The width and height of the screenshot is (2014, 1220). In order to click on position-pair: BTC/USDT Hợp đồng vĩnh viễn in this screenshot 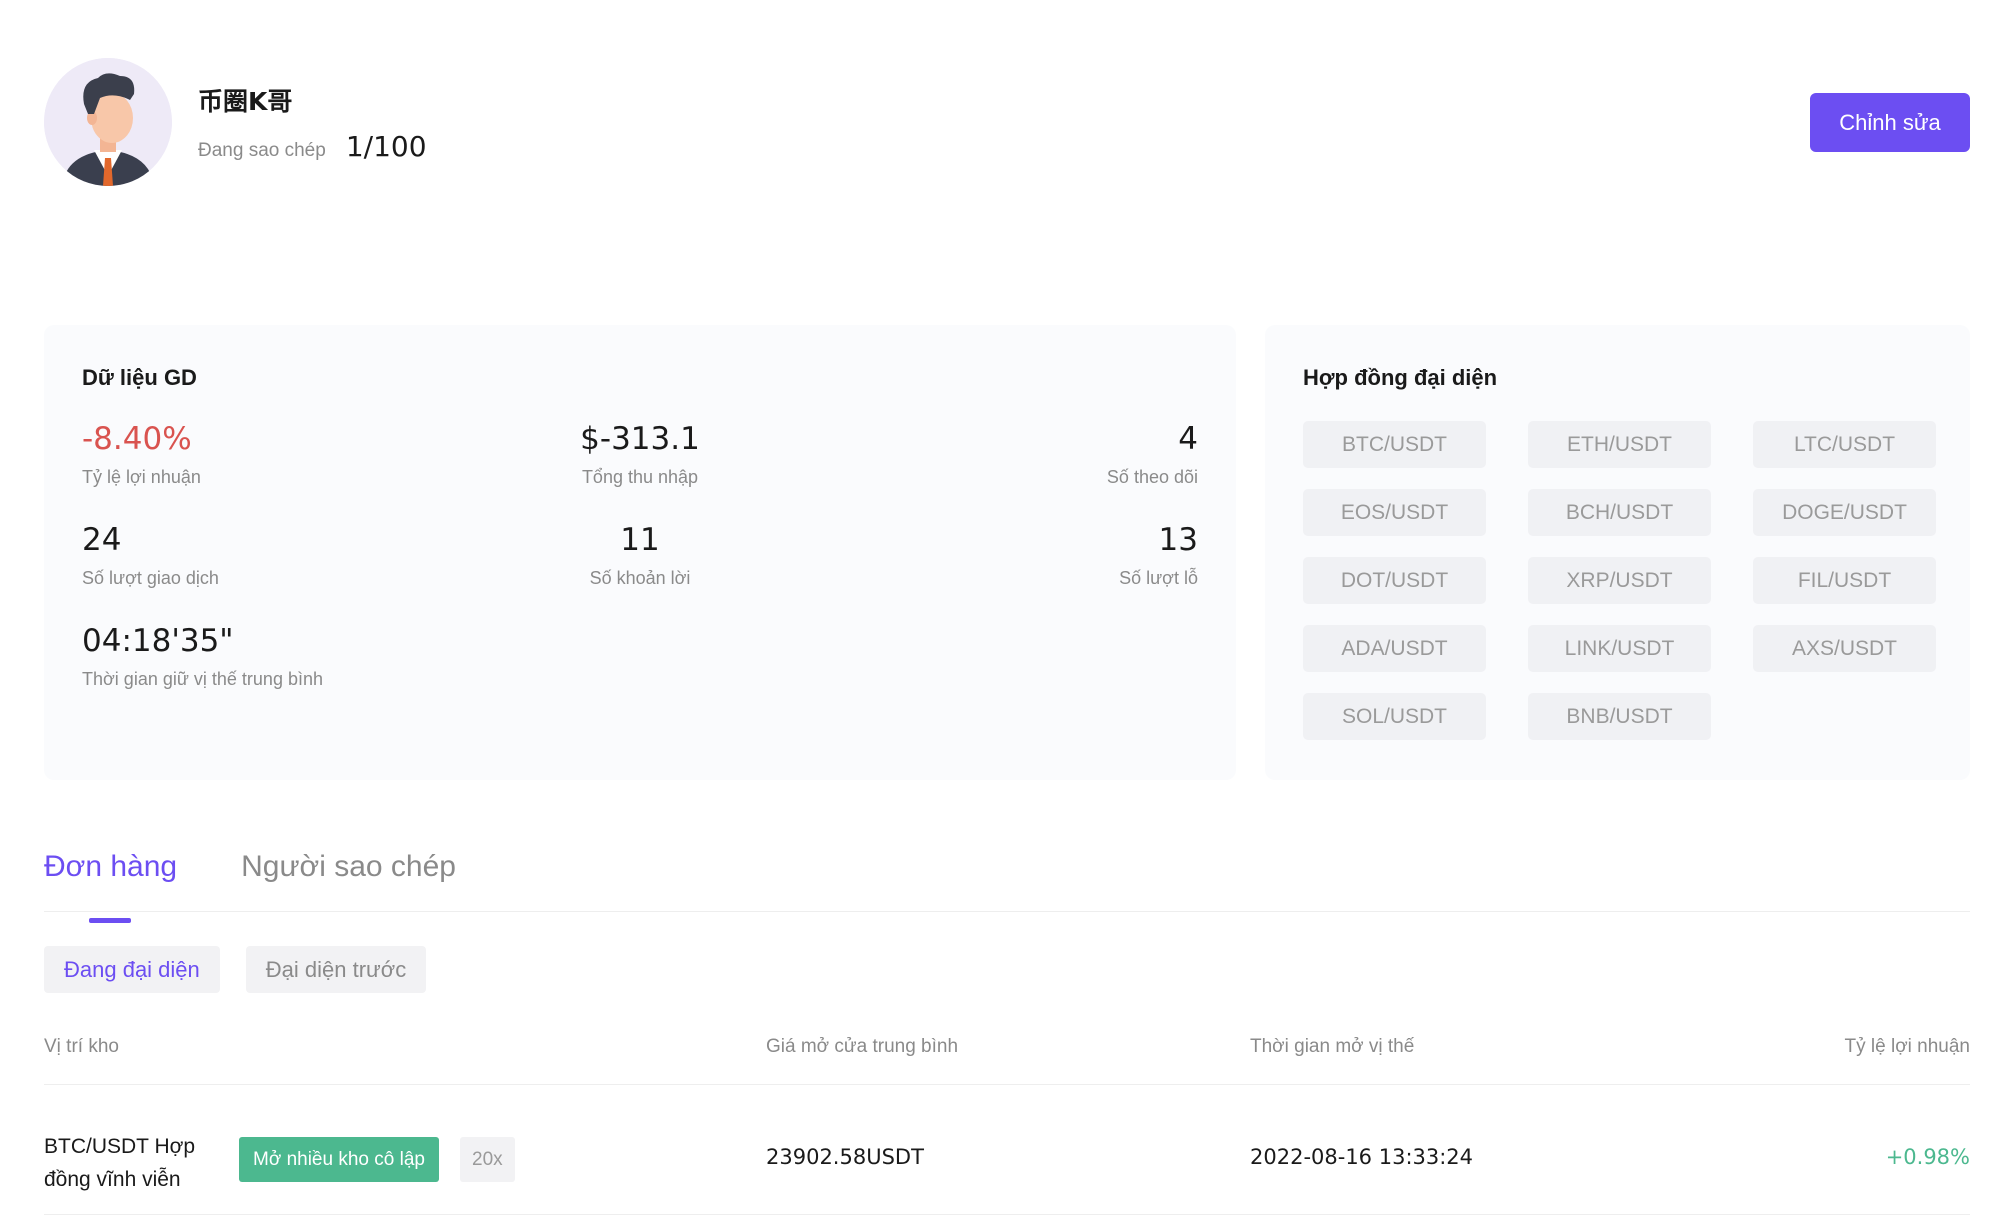, I will do `click(134, 1163)`.